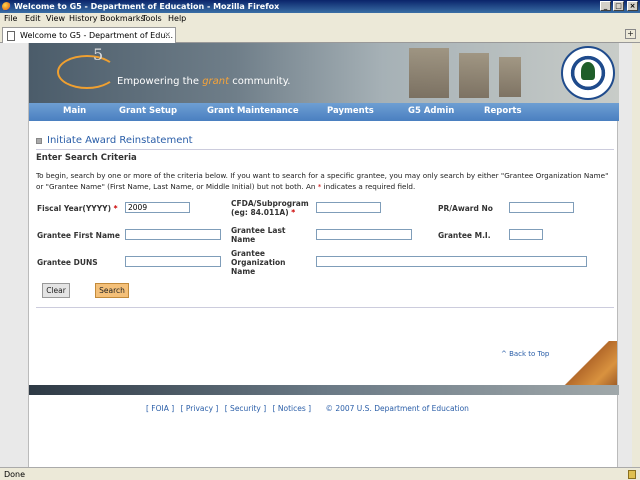 This screenshot has width=640, height=480. What do you see at coordinates (320, 34) in the screenshot?
I see `tab-bar: Welcome to G5 - Department of Edu... × +` at bounding box center [320, 34].